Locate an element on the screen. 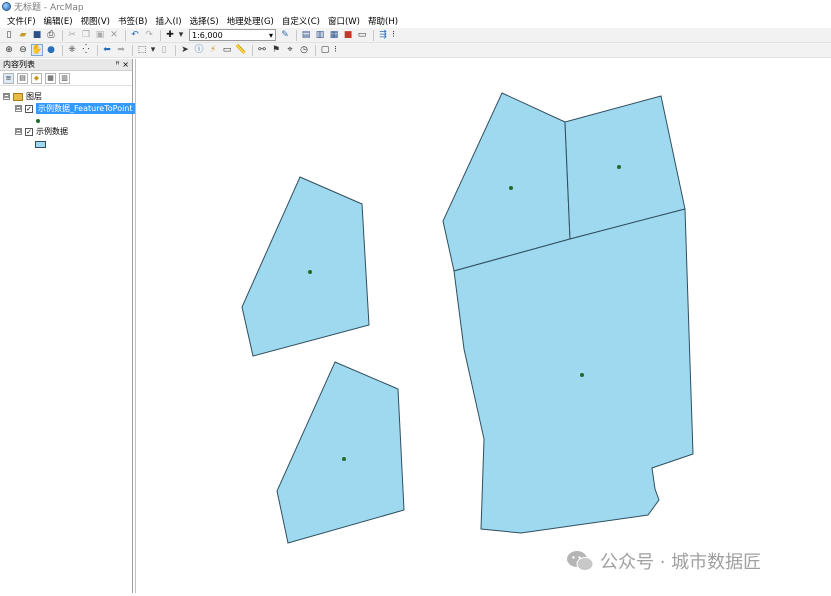  chevron-down-icon: ▾ is located at coordinates (270, 35).